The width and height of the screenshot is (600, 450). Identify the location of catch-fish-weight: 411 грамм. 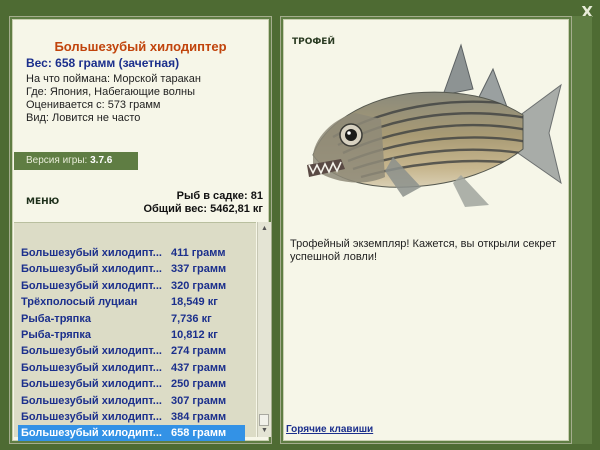
(198, 253).